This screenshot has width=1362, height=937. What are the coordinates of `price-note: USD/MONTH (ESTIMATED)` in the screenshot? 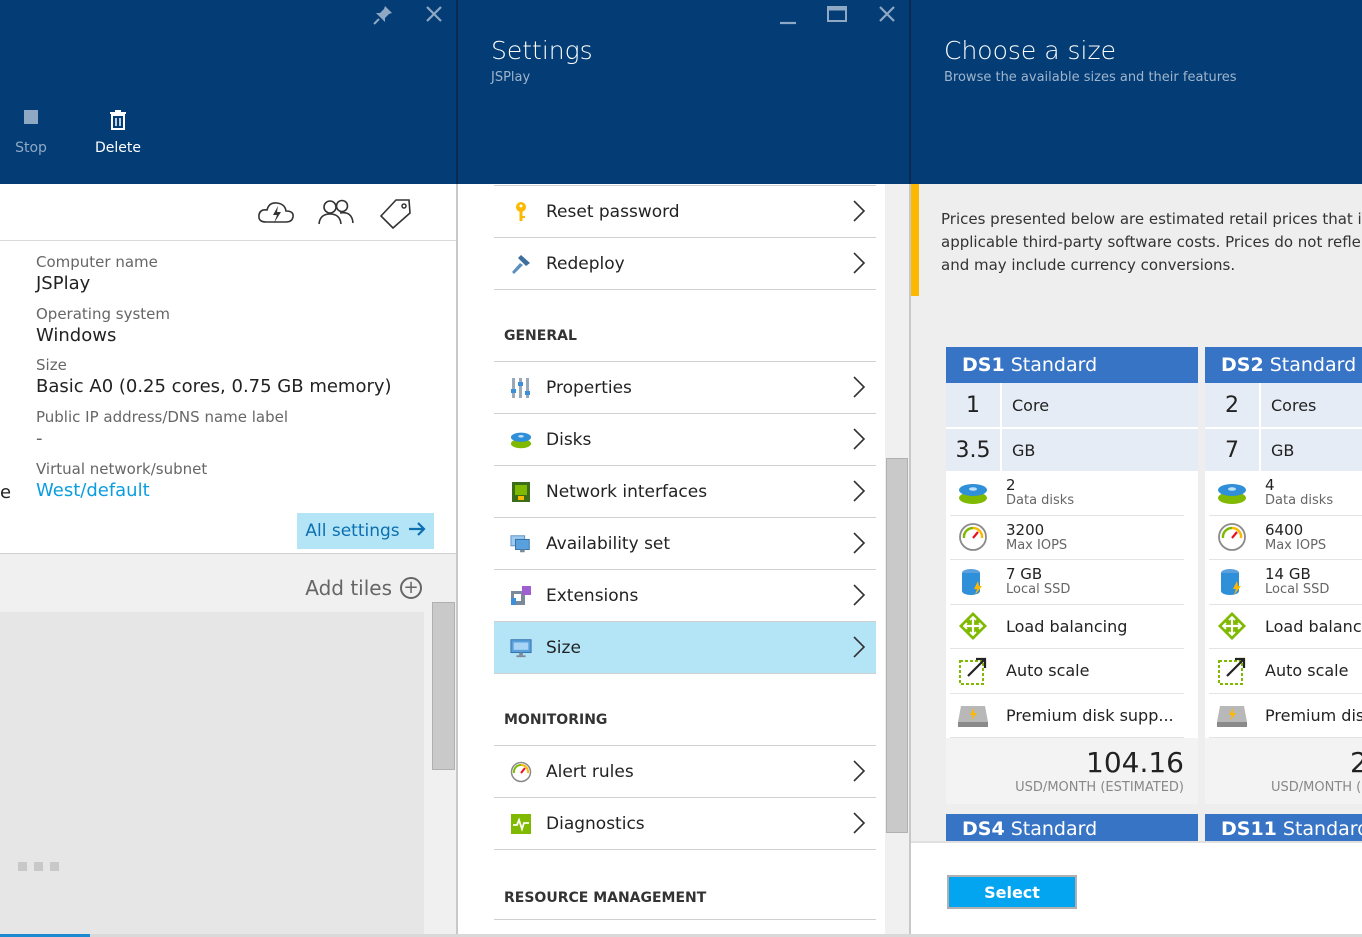 It's located at (1099, 787).